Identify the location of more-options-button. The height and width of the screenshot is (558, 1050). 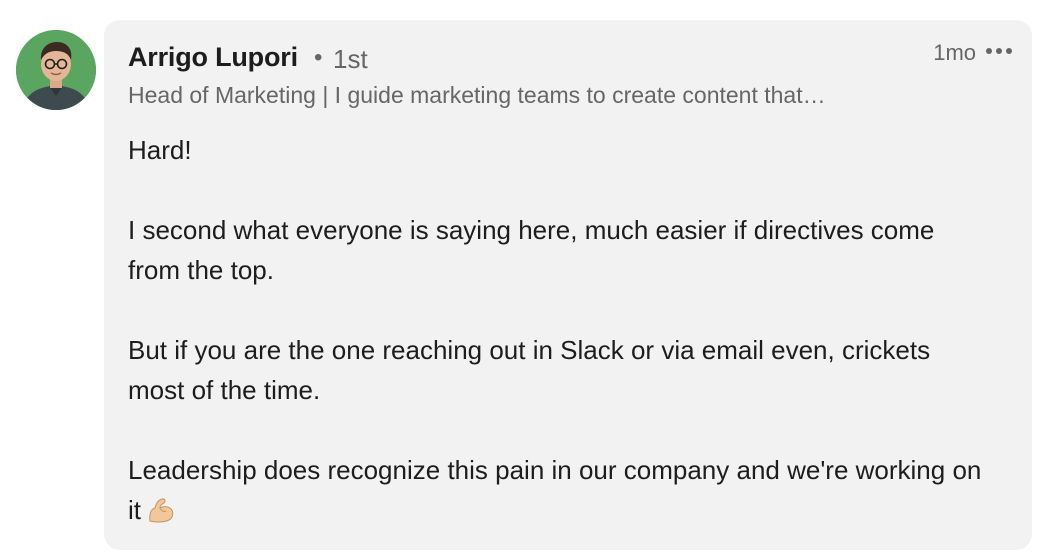
(999, 51).